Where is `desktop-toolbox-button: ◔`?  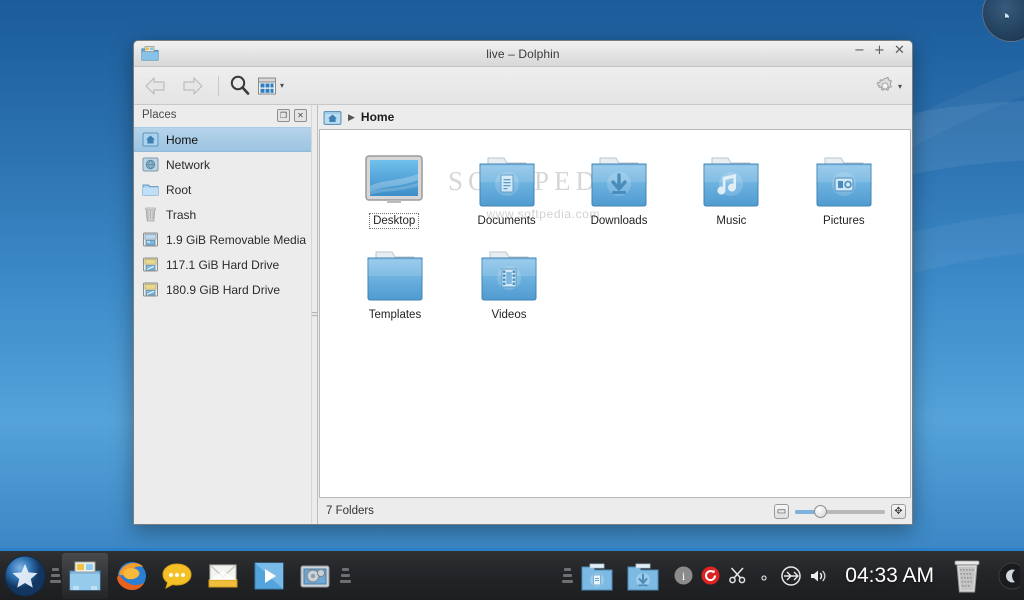 desktop-toolbox-button: ◔ is located at coordinates (1003, 21).